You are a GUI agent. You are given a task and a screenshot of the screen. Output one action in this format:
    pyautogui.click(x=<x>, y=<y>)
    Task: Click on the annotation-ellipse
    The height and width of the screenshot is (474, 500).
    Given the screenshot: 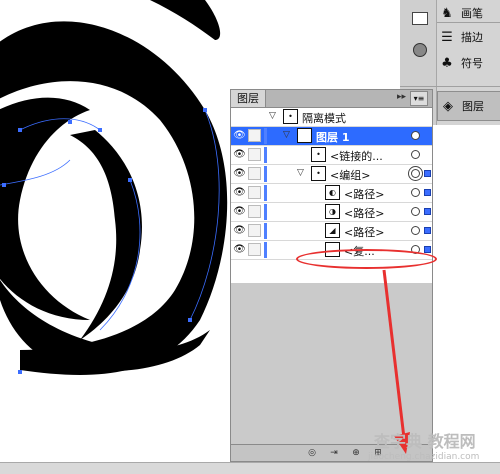 What is the action you would take?
    pyautogui.click(x=366, y=259)
    